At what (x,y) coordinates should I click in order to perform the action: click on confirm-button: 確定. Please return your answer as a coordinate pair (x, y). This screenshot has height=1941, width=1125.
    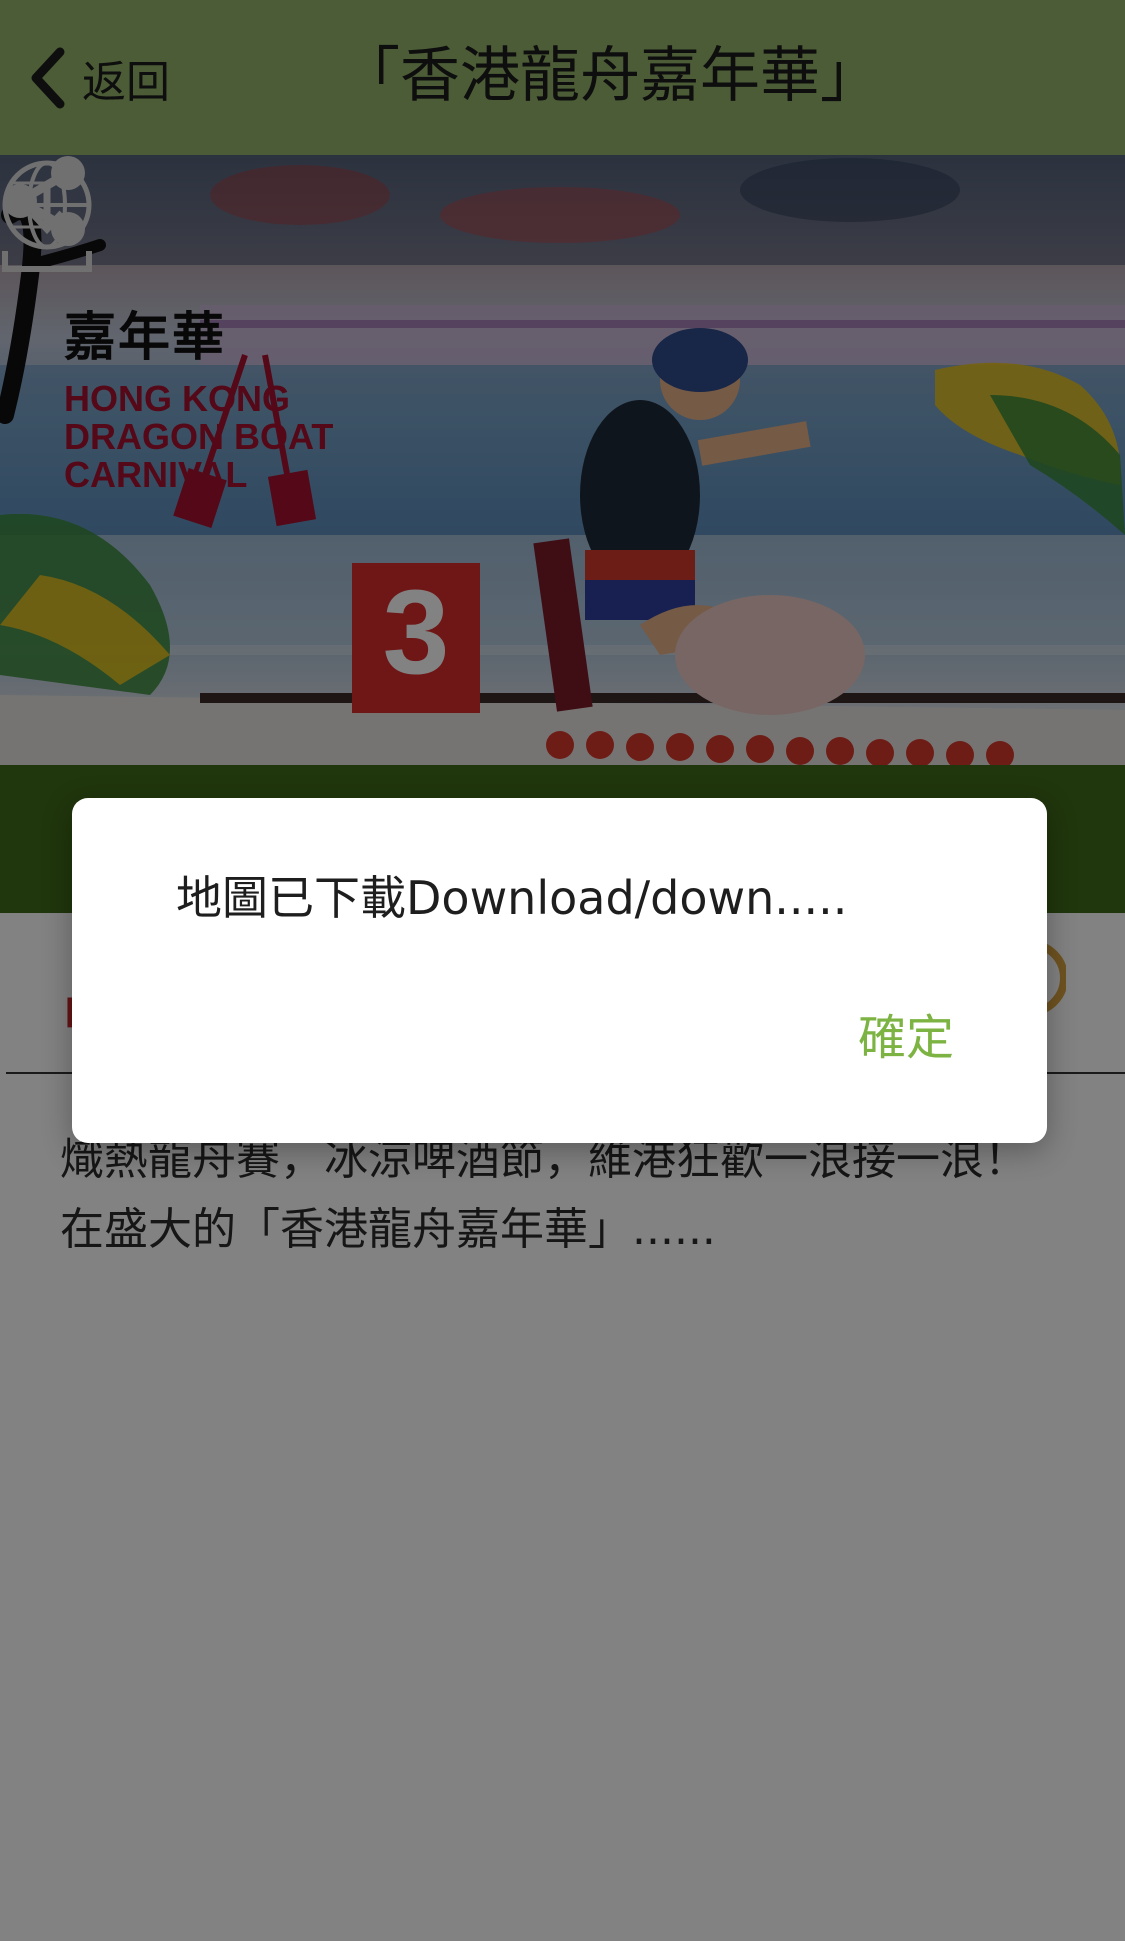
    Looking at the image, I should click on (930, 1033).